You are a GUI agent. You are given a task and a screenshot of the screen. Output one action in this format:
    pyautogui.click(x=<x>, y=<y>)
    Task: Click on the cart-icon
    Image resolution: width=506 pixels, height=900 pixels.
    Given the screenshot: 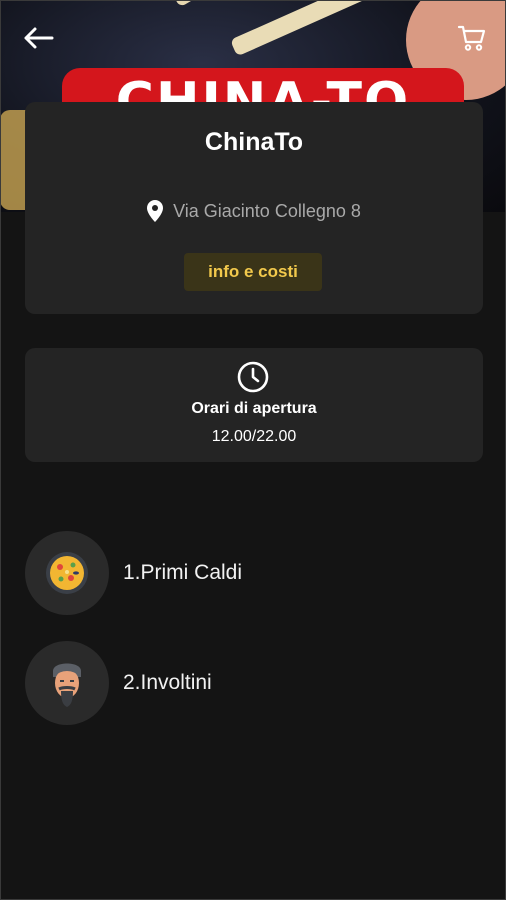 What is the action you would take?
    pyautogui.click(x=471, y=38)
    